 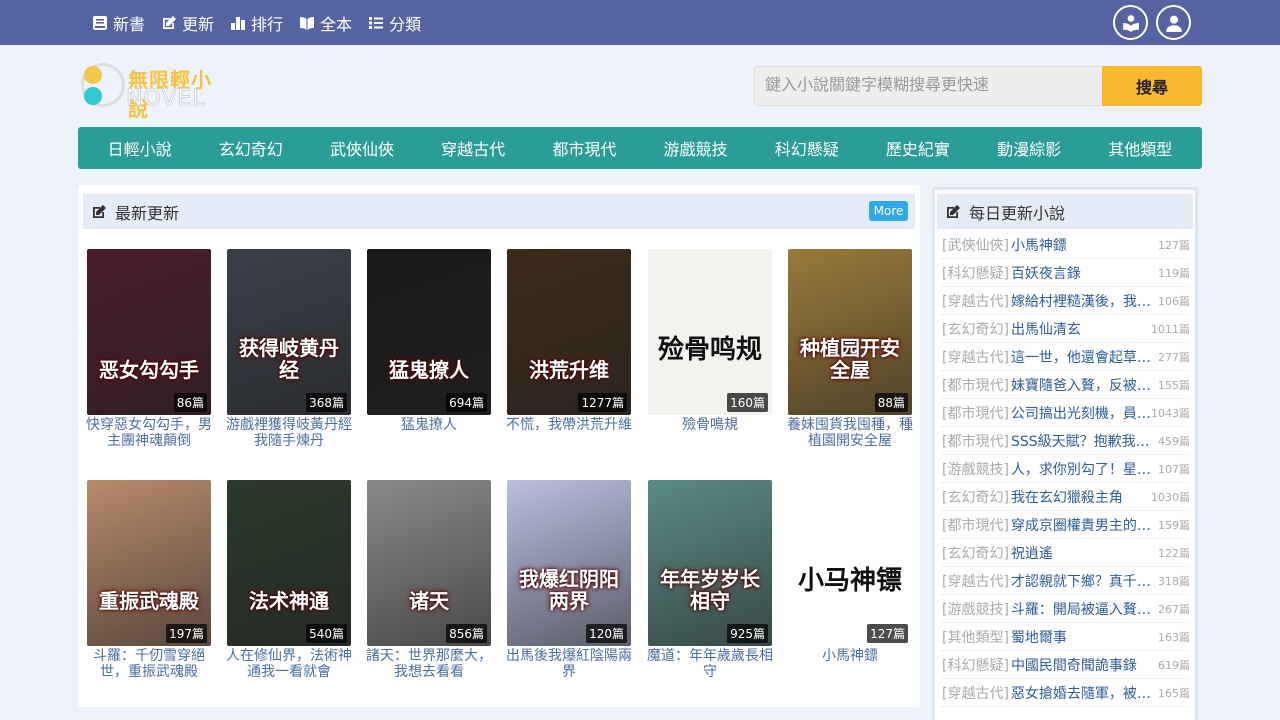 I want to click on novel-title-link: 百妖夜言錄, so click(x=1082, y=273).